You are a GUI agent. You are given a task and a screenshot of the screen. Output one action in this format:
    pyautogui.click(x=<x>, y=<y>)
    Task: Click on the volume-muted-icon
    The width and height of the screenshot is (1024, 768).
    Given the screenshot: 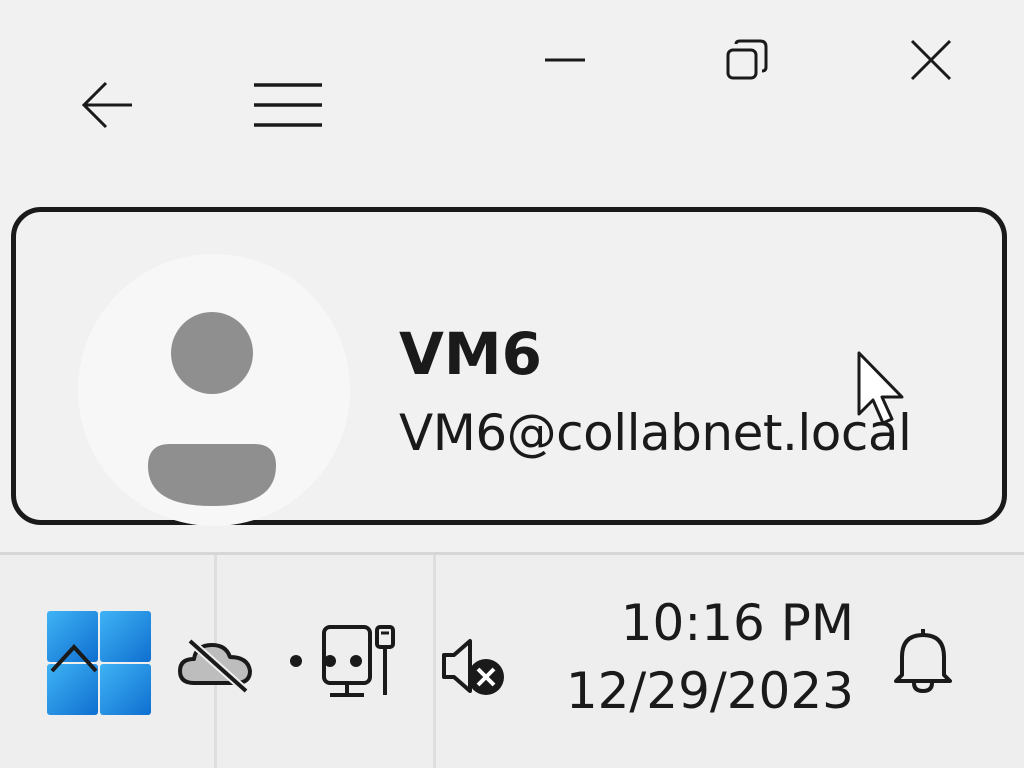 What is the action you would take?
    pyautogui.click(x=473, y=667)
    